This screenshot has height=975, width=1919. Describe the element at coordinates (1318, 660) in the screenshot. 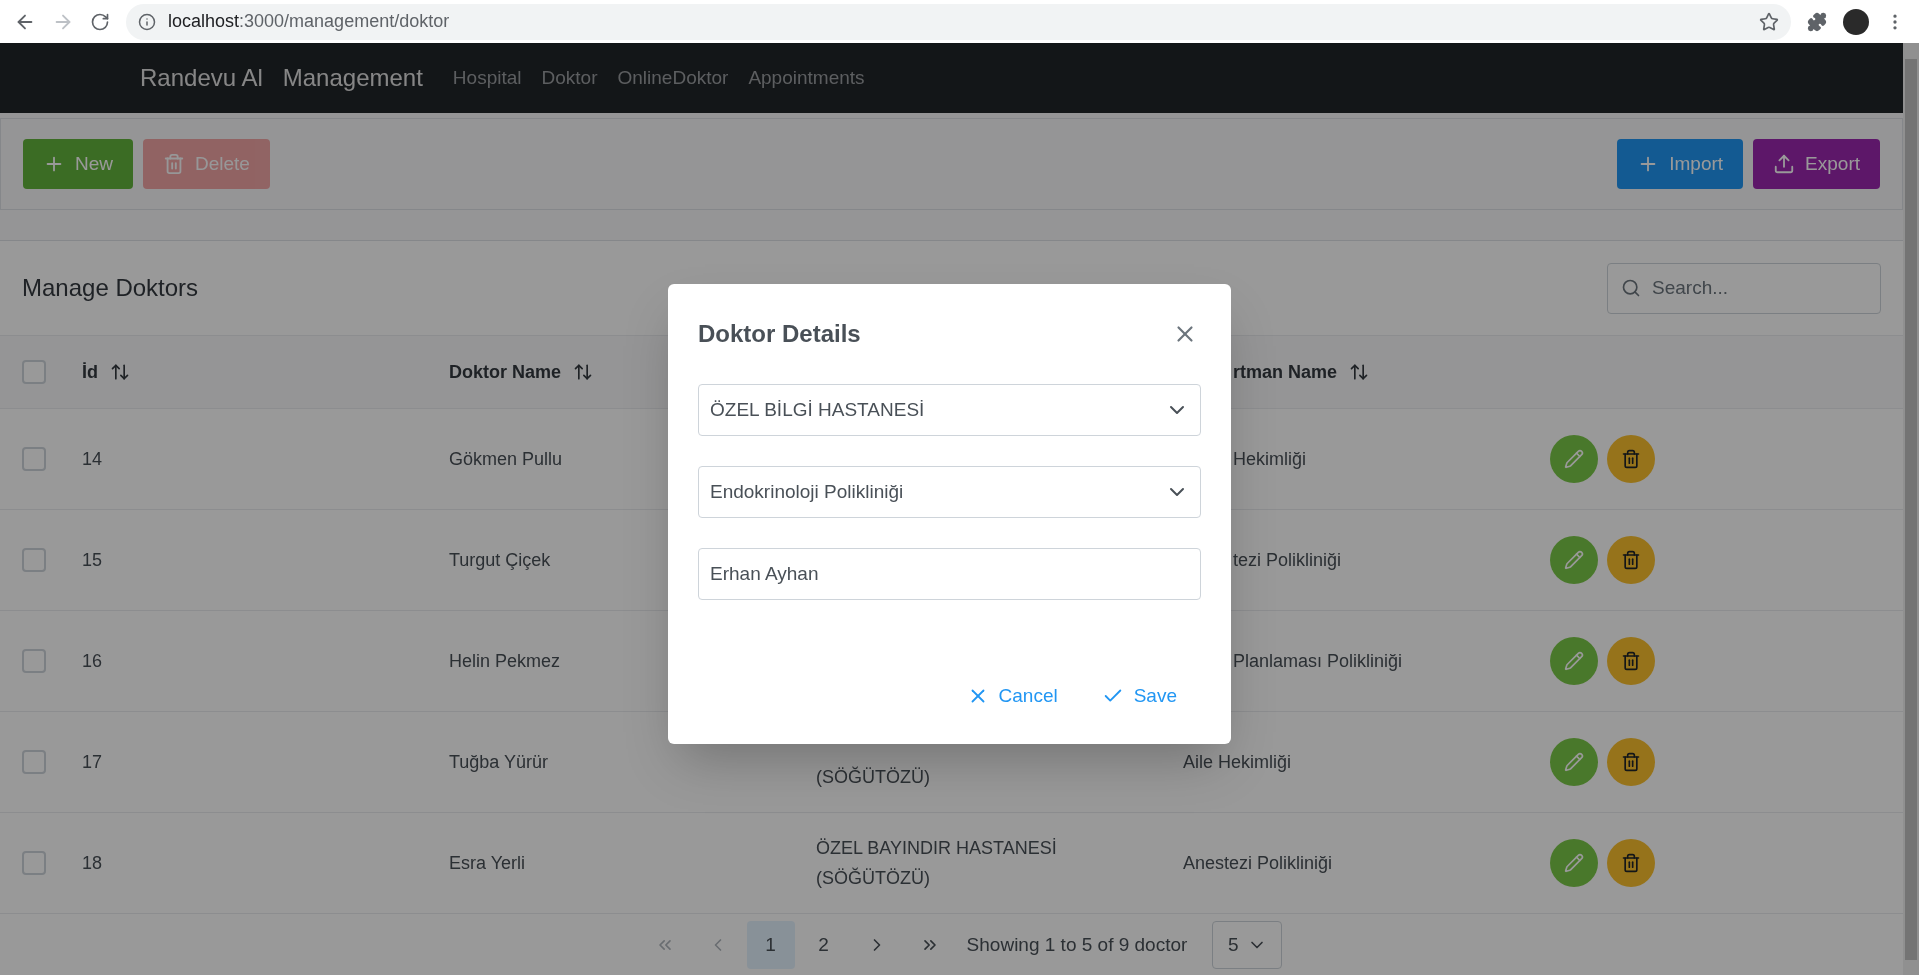

I see `table-cell: Planlaması Polikliniği` at that location.